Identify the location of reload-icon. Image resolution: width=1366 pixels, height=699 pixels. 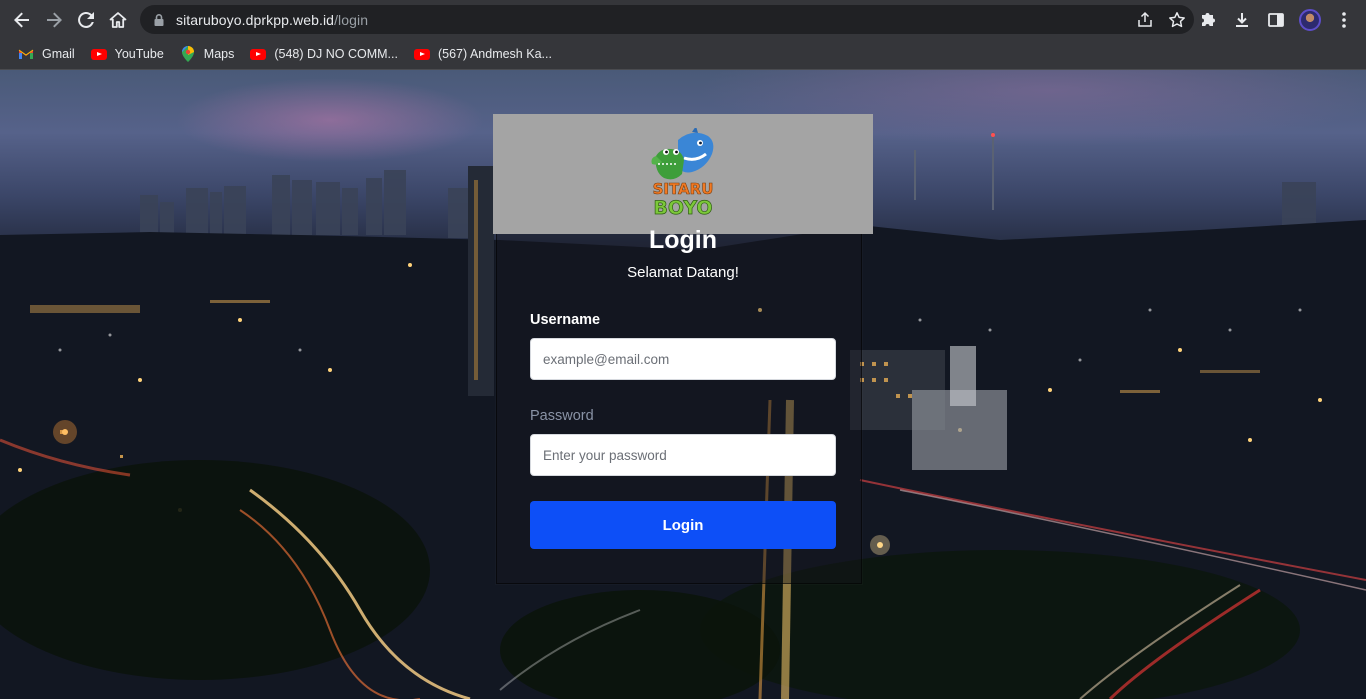
(86, 19).